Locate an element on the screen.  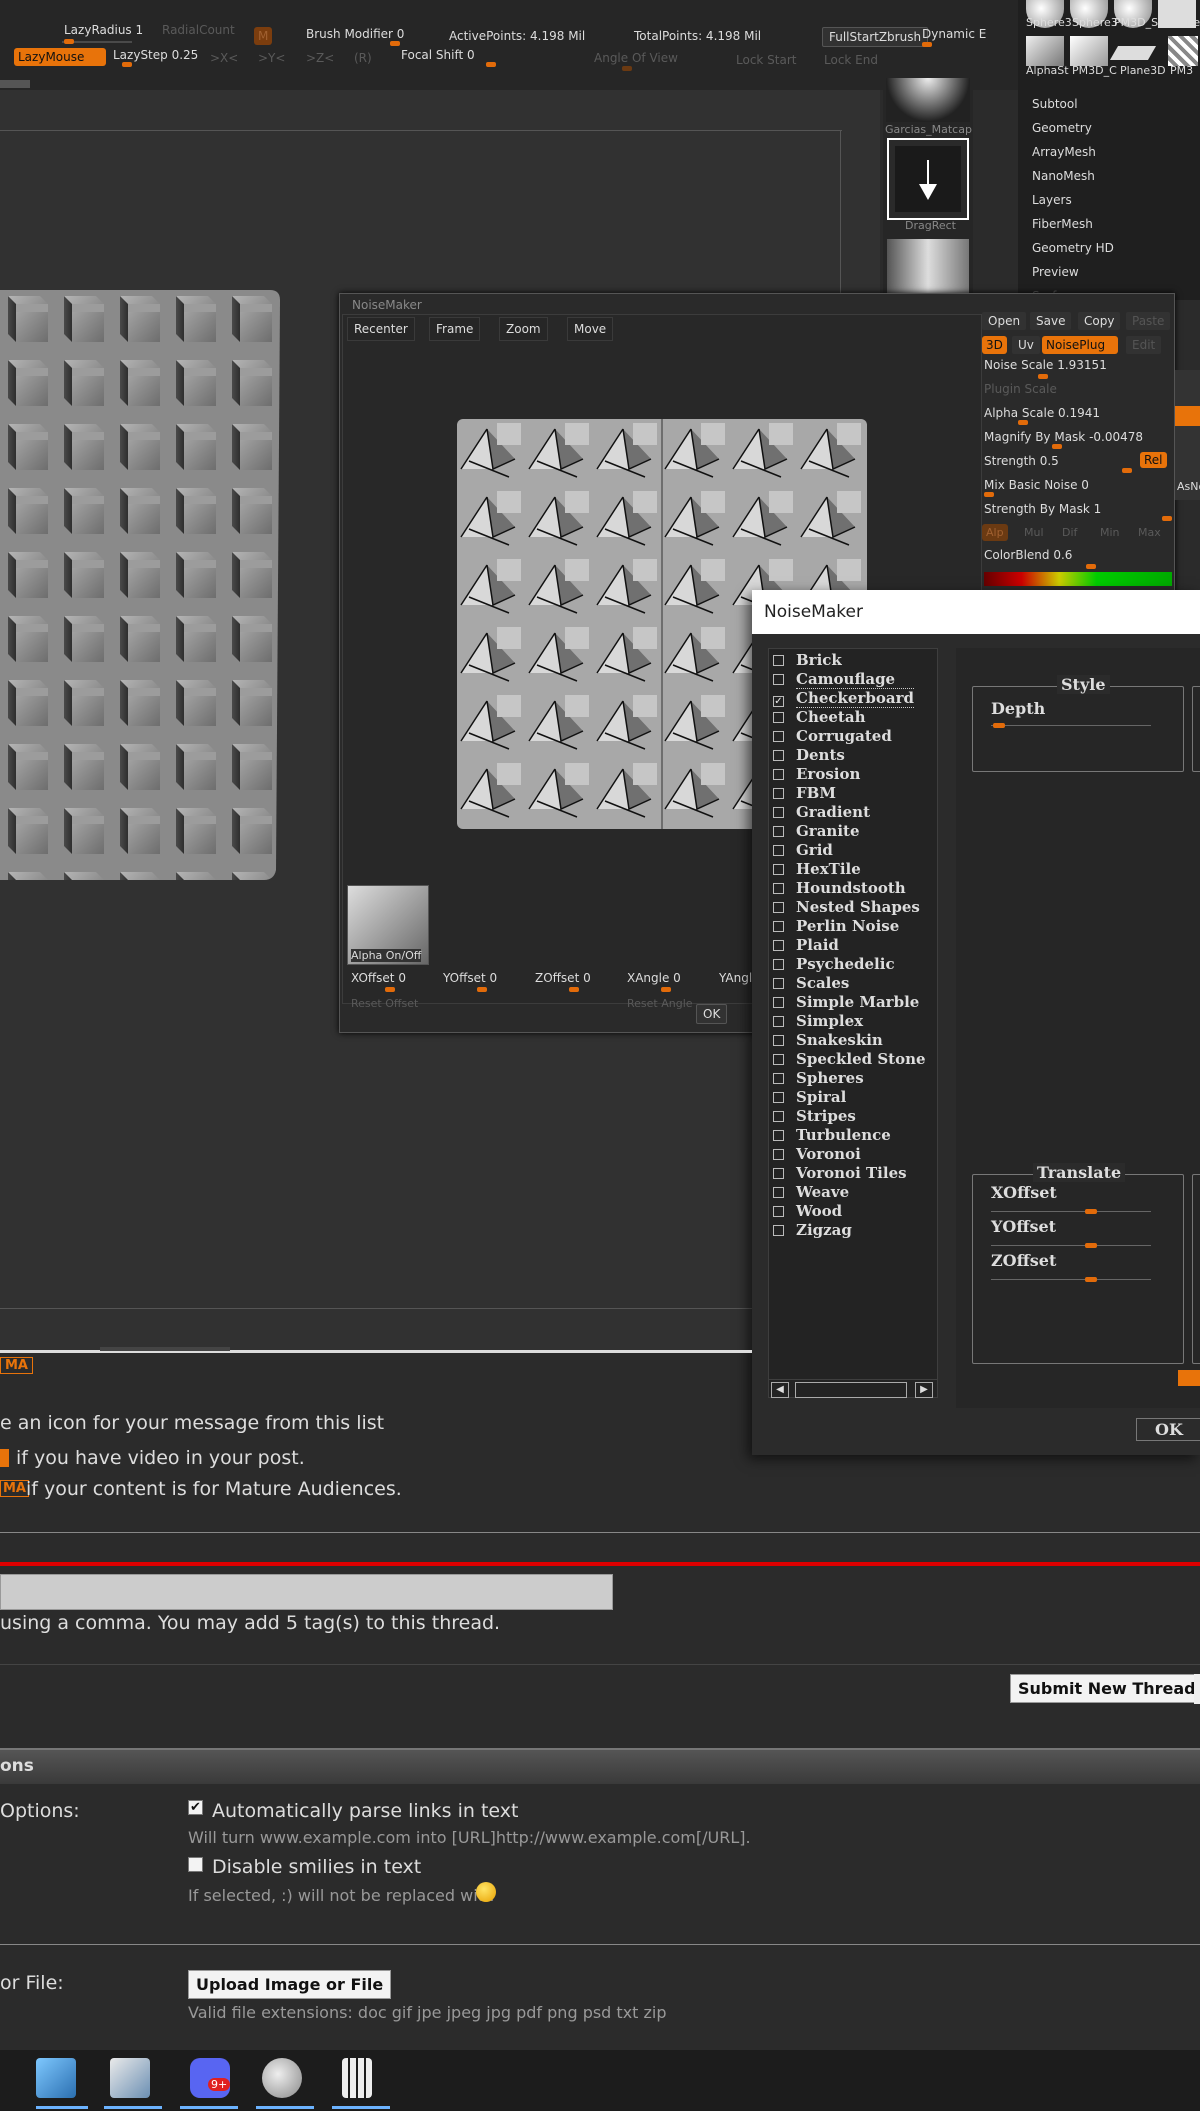
noise-type-item: Speckled Stone is located at coordinates (849, 1059).